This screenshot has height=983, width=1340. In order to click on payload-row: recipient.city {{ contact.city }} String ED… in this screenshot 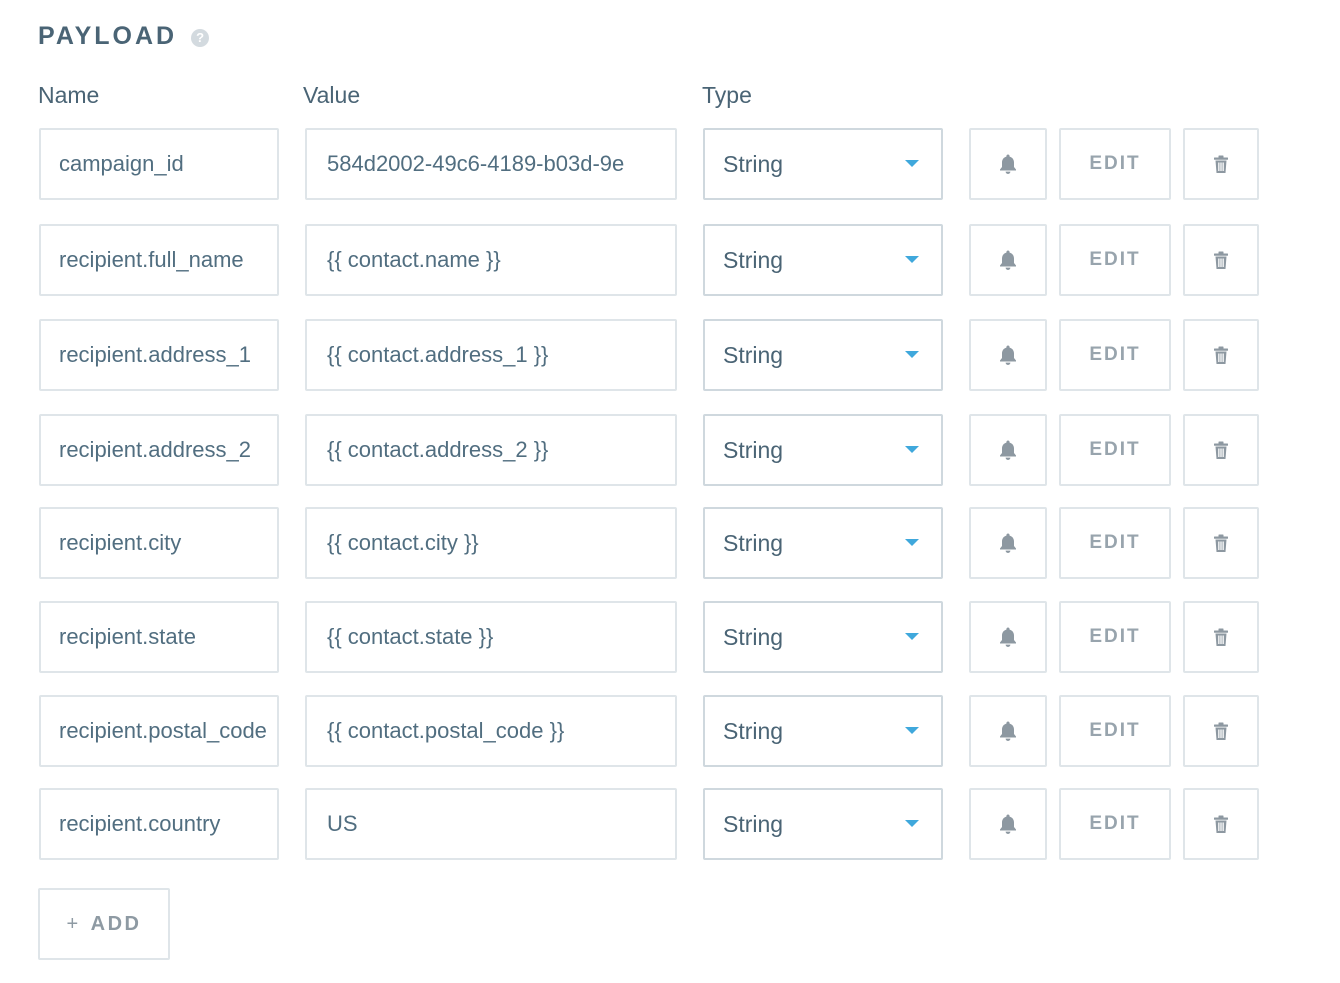, I will do `click(670, 543)`.